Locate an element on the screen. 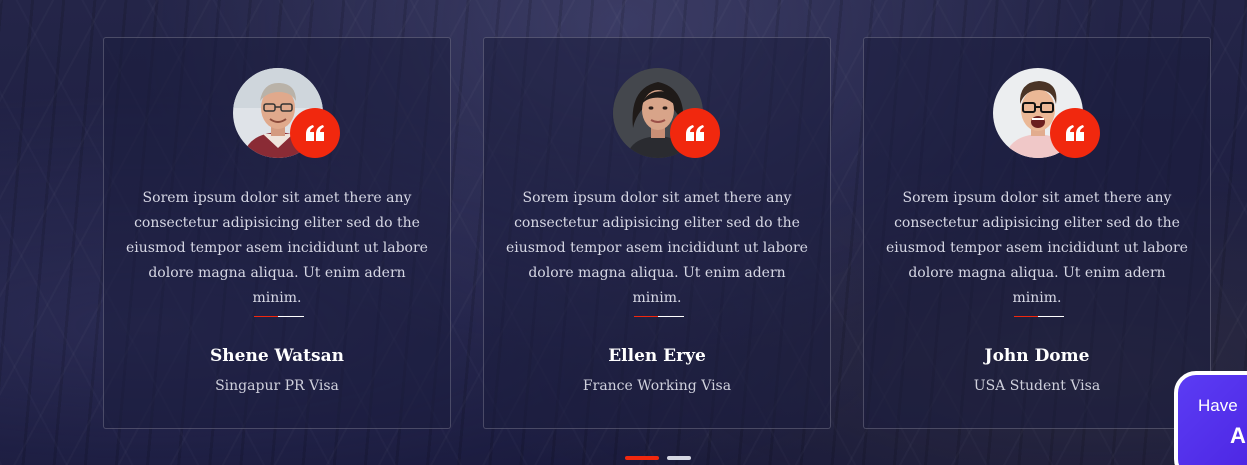 The height and width of the screenshot is (465, 1247). person-name: John Dome is located at coordinates (1037, 356).